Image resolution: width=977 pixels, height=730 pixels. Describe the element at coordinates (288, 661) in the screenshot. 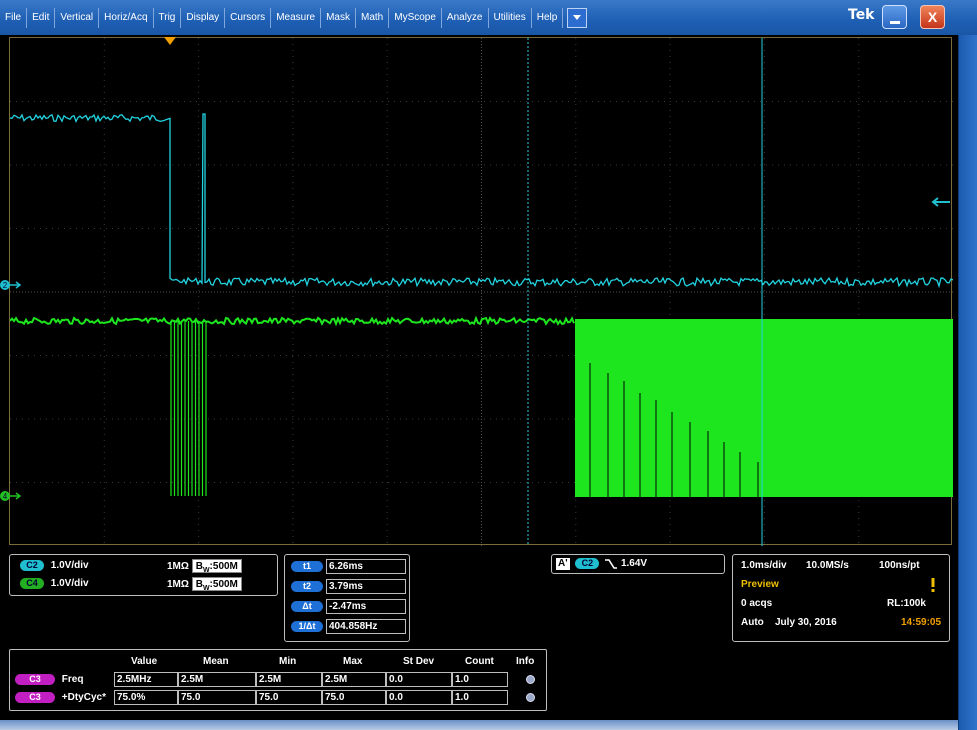

I see `header-min: Min` at that location.